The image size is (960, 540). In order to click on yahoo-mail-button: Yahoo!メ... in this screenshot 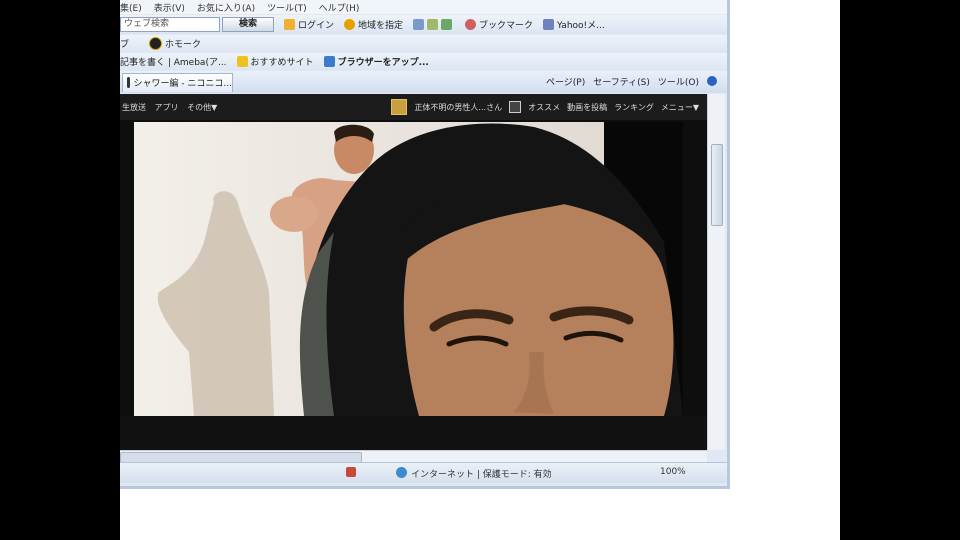, I will do `click(574, 24)`.